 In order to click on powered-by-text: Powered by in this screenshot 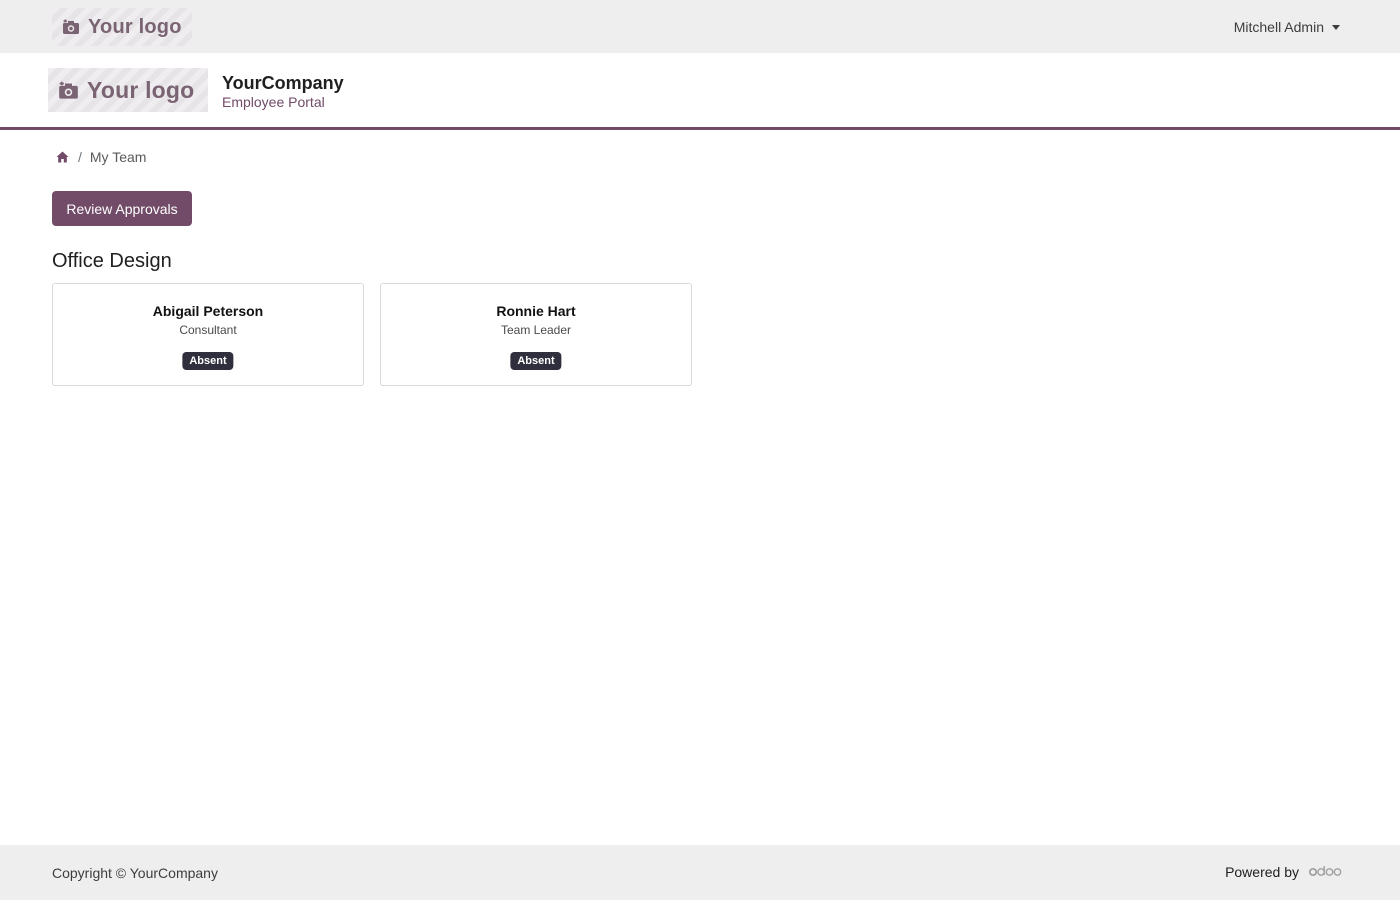, I will do `click(1262, 872)`.